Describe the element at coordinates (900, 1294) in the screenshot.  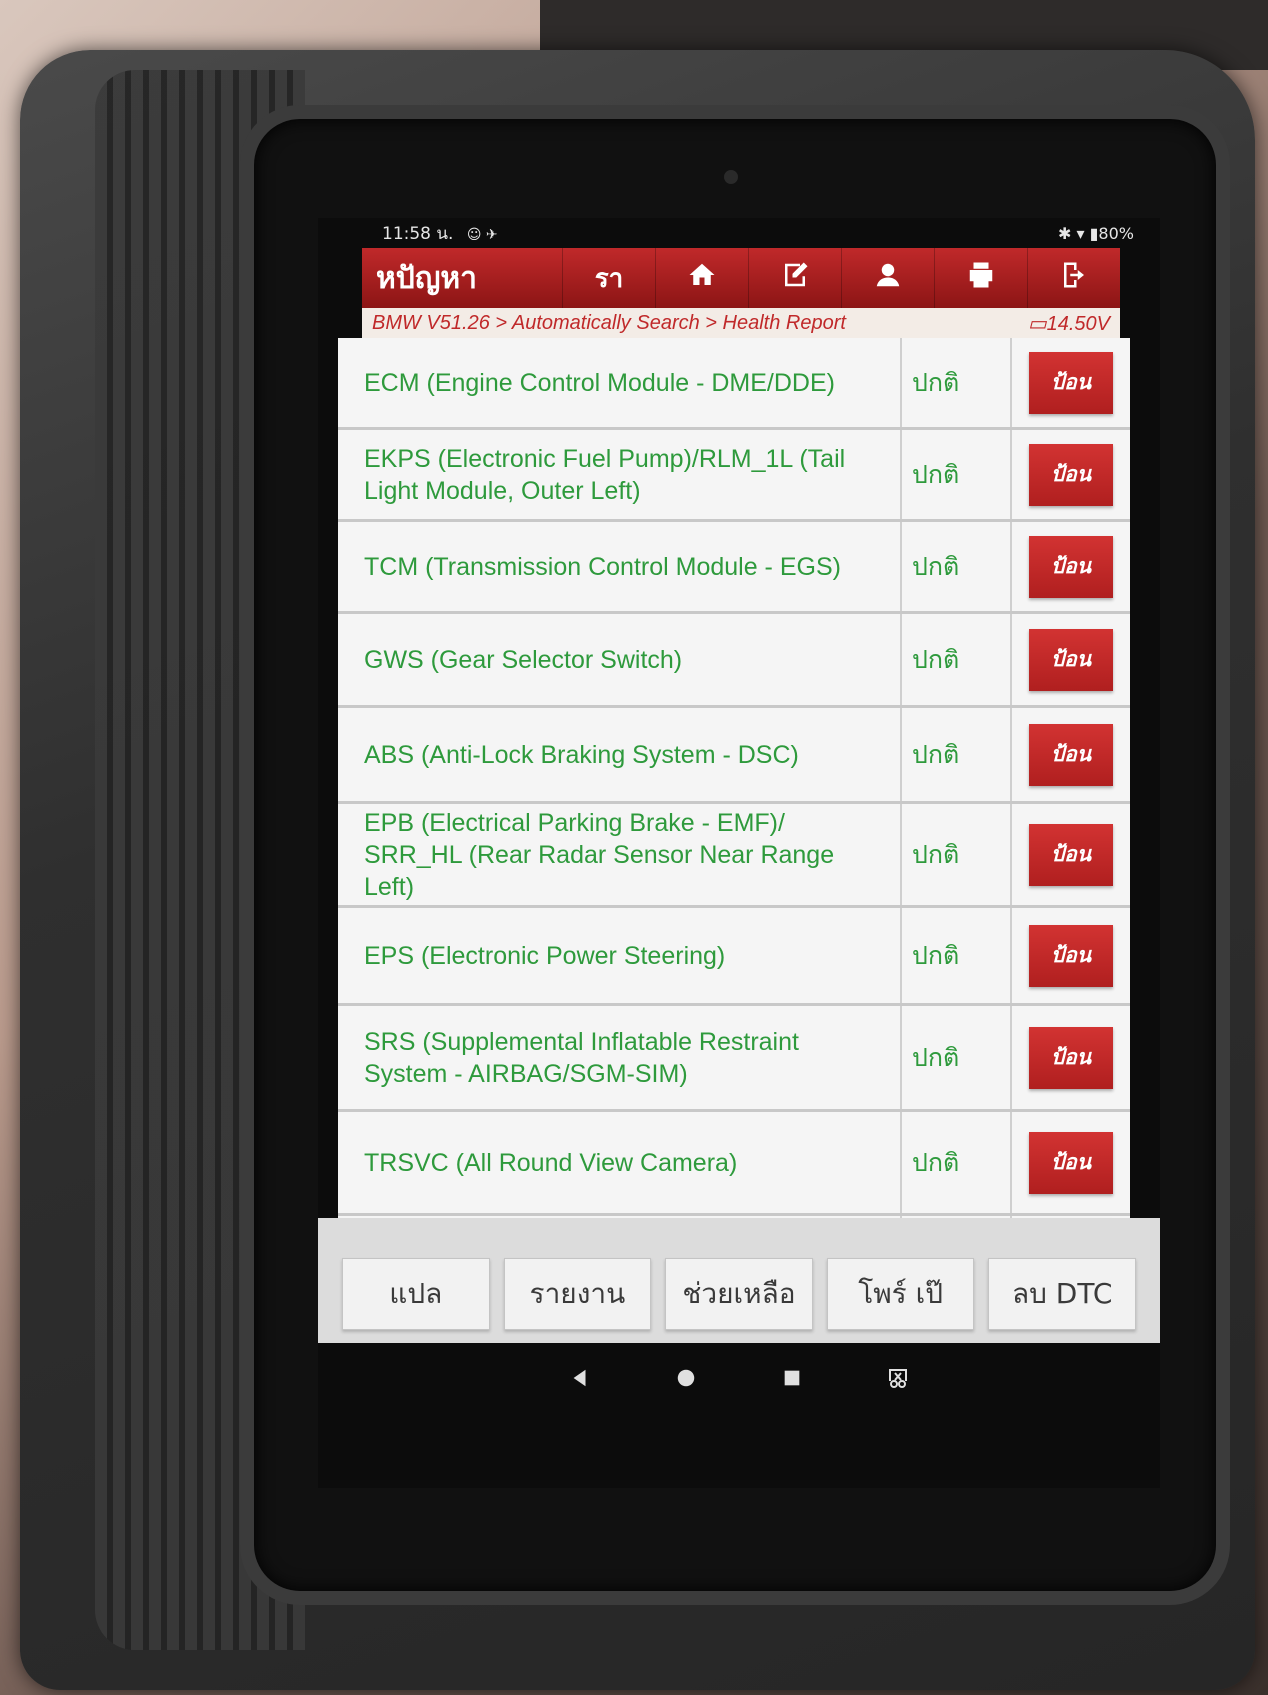
I see `freeze-frame-button: โพร์ เป๊` at that location.